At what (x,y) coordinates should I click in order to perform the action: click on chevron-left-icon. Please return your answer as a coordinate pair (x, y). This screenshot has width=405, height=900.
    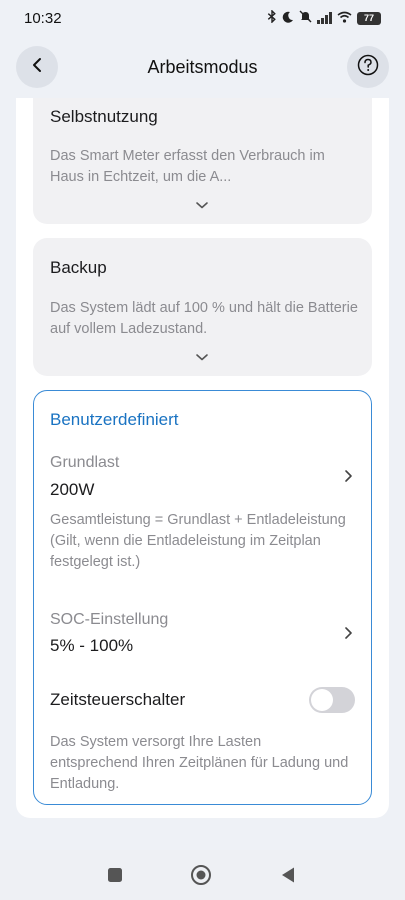
    Looking at the image, I should click on (37, 67).